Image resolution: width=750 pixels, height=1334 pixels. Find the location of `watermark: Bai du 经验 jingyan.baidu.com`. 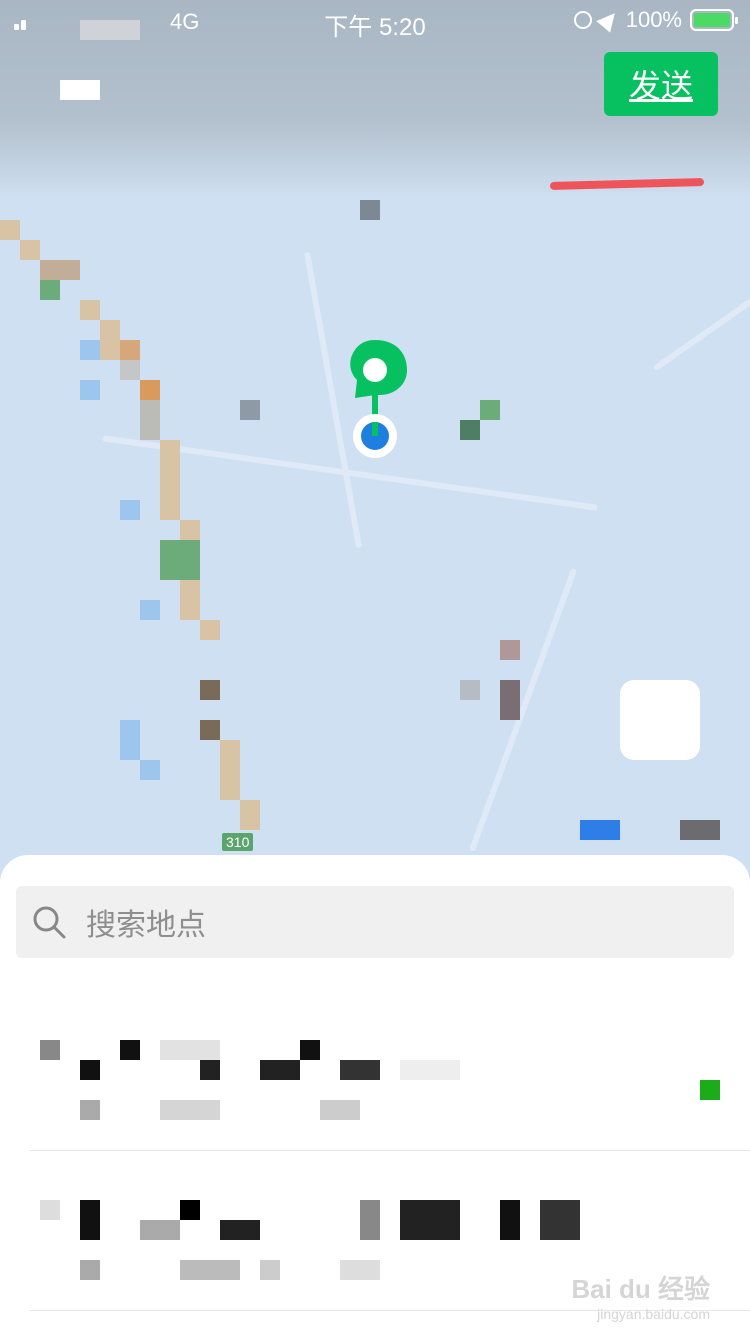

watermark: Bai du 经验 jingyan.baidu.com is located at coordinates (640, 1295).